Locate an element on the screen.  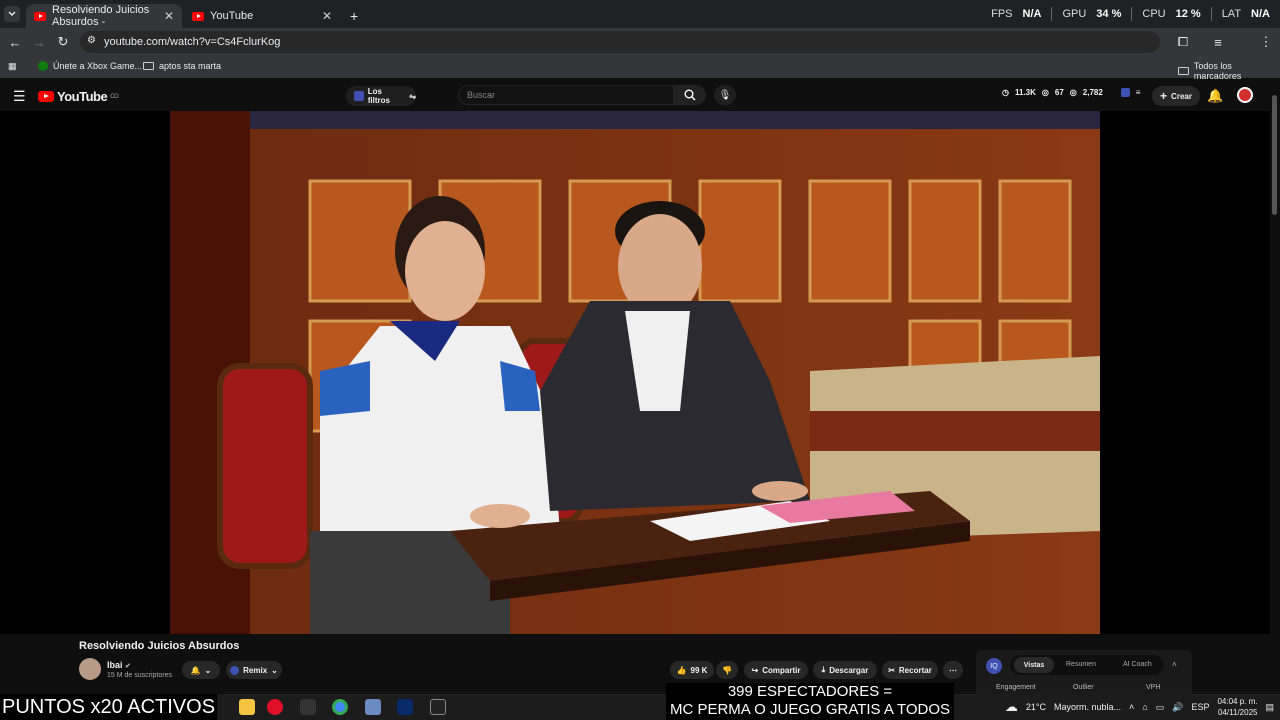
remix-label: Remix is located at coordinates (255, 670).